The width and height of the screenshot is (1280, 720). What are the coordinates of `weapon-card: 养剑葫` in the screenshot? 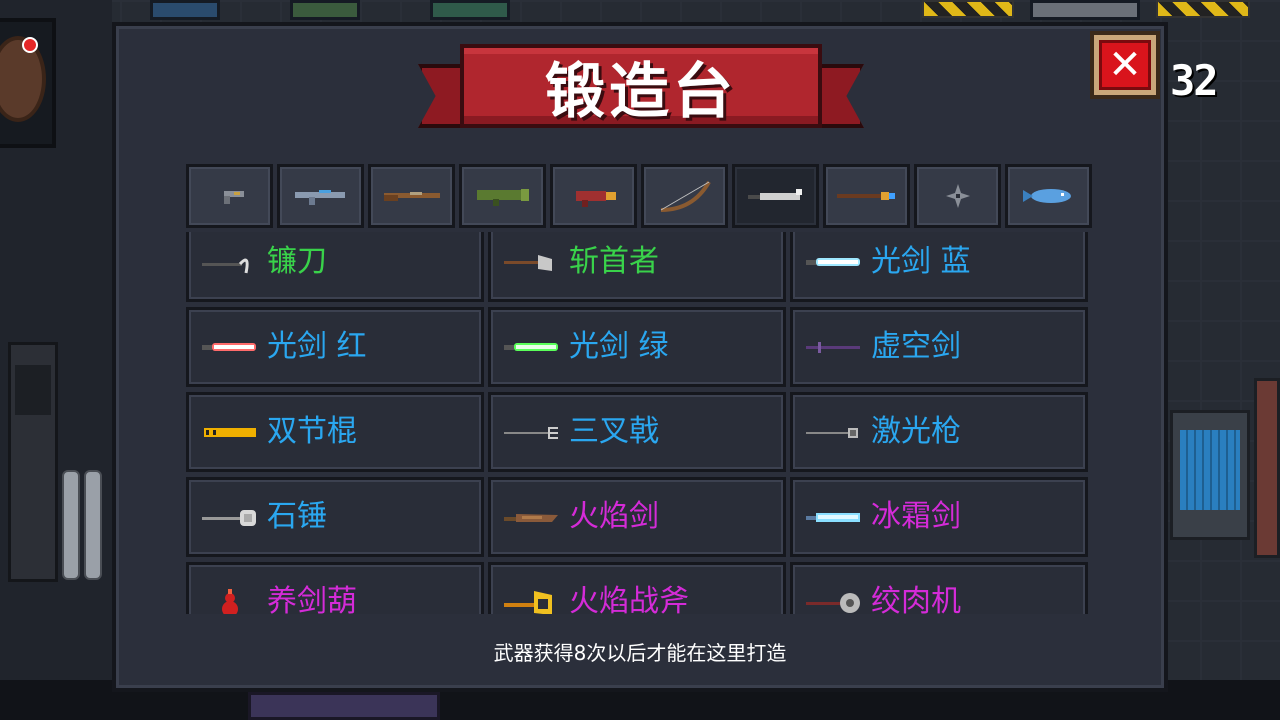 It's located at (335, 588).